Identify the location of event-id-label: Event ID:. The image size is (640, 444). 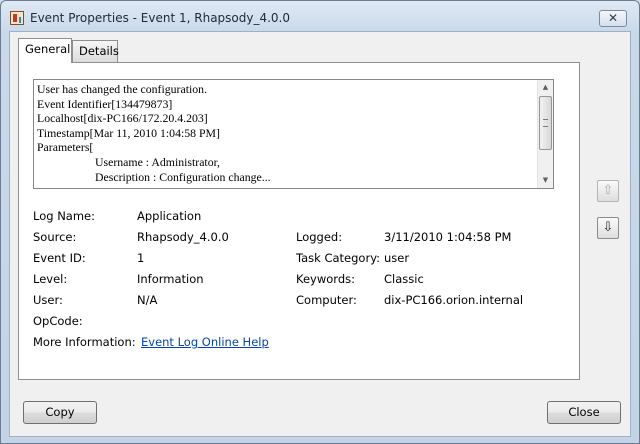
(59, 258).